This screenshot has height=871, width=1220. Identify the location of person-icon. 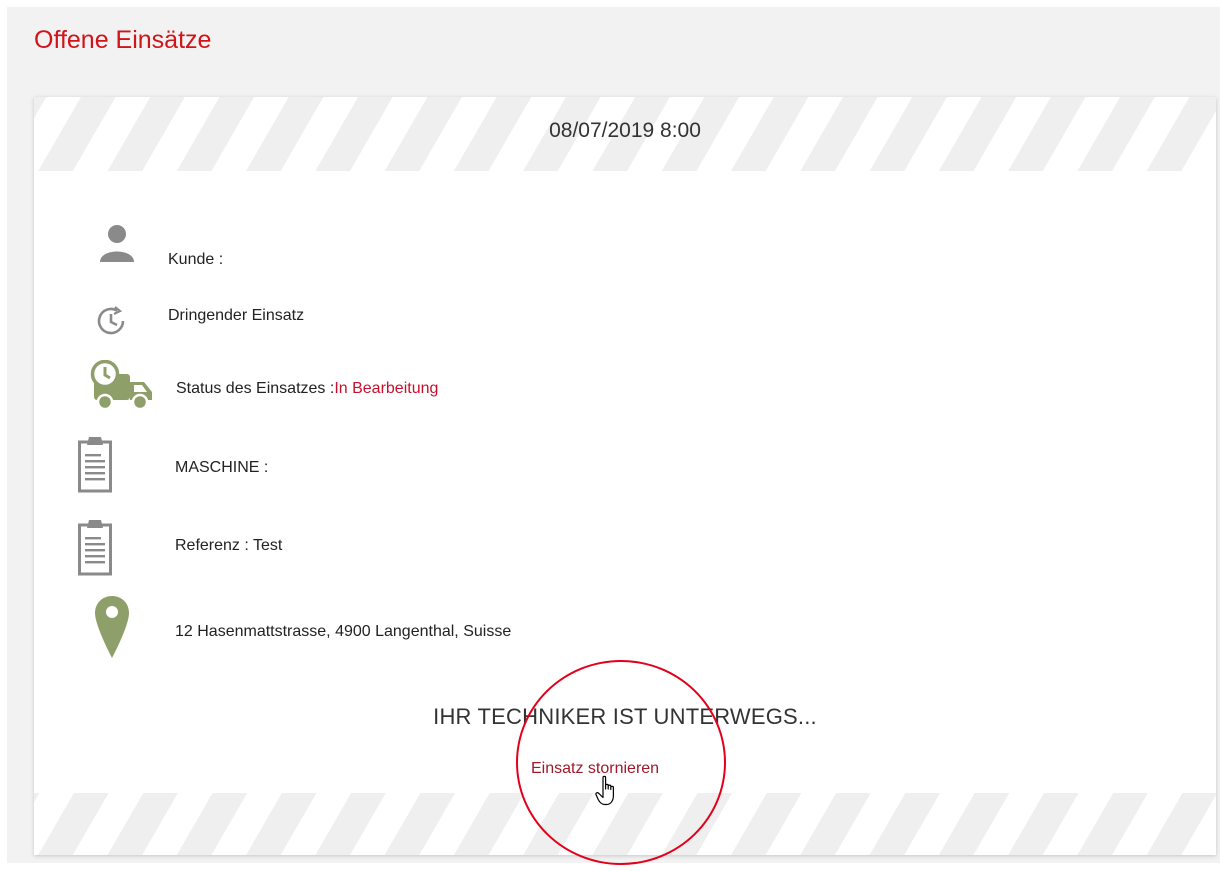
(117, 243).